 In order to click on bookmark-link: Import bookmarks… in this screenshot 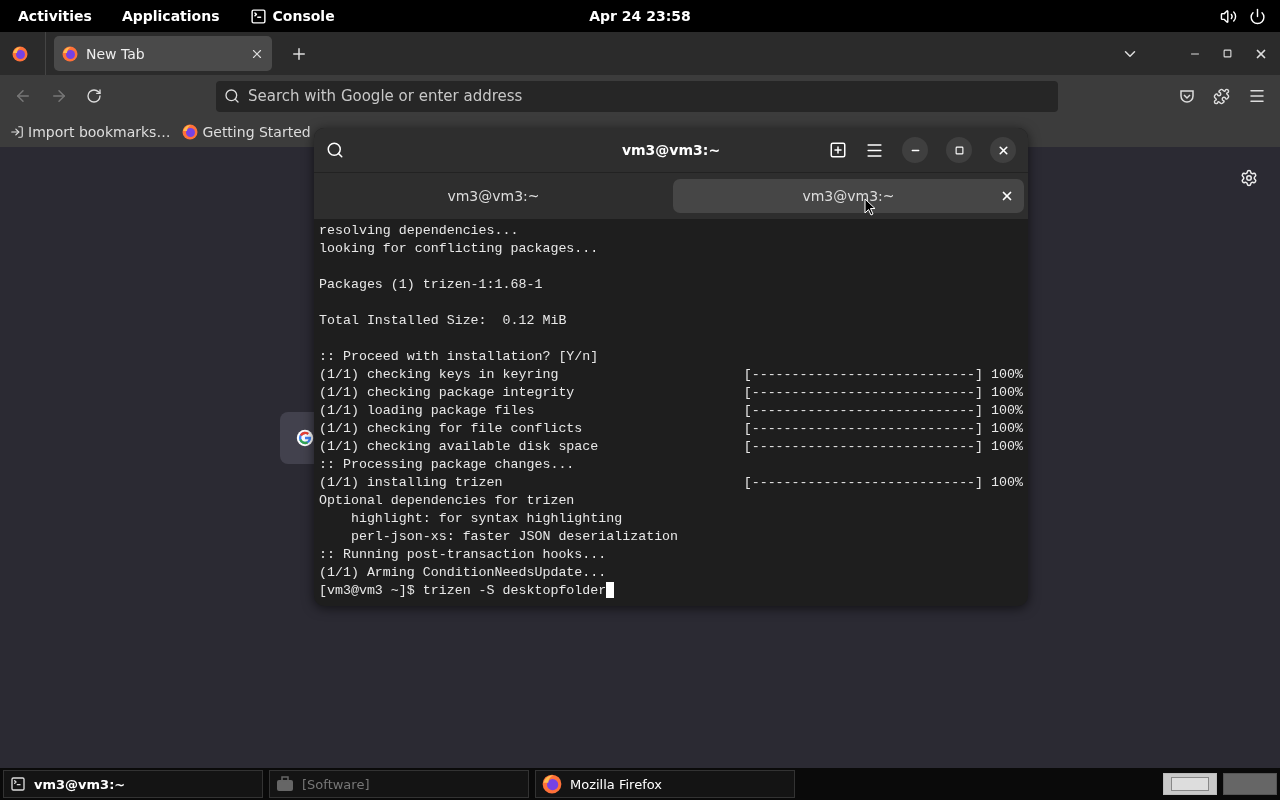, I will do `click(90, 132)`.